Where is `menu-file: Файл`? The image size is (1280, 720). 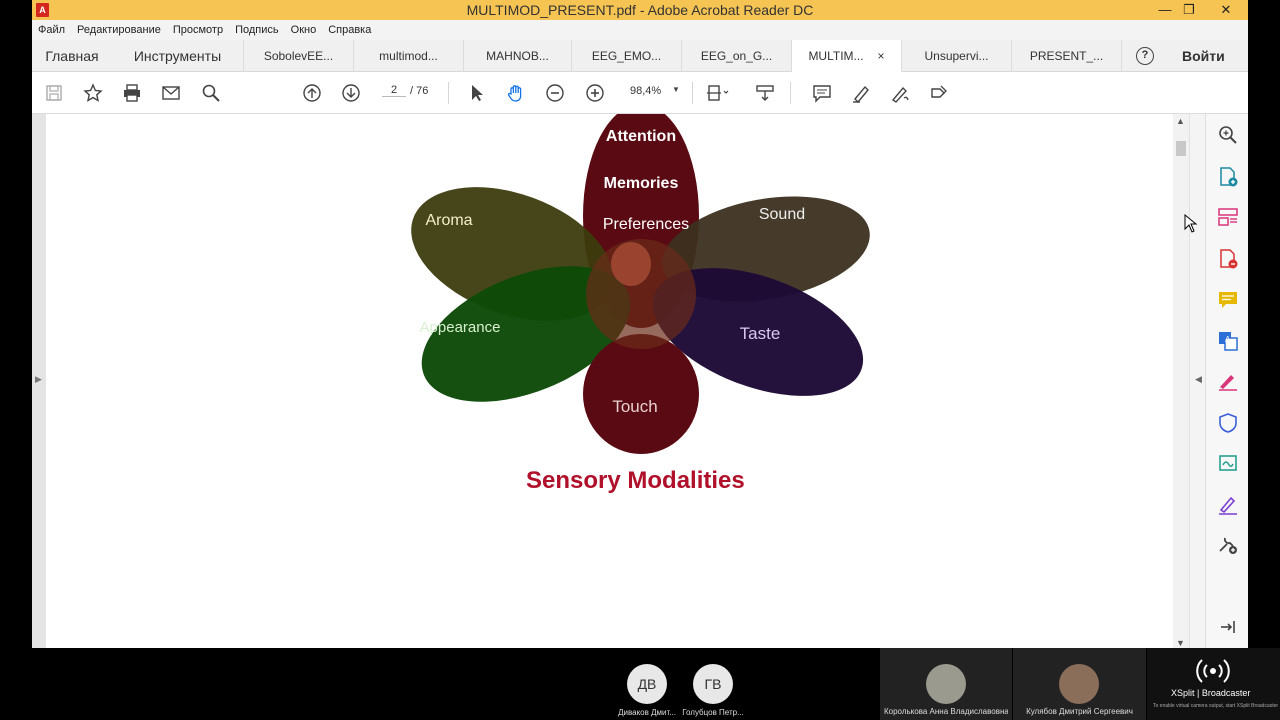 menu-file: Файл is located at coordinates (51, 30).